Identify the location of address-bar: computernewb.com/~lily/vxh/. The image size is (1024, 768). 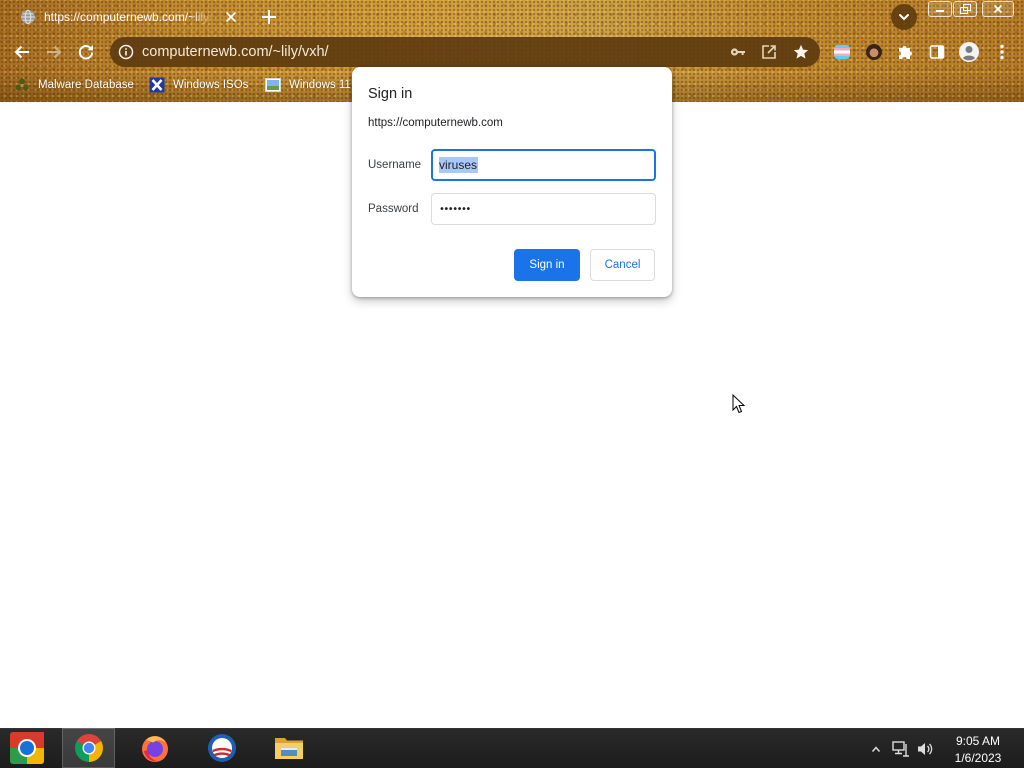
(465, 52).